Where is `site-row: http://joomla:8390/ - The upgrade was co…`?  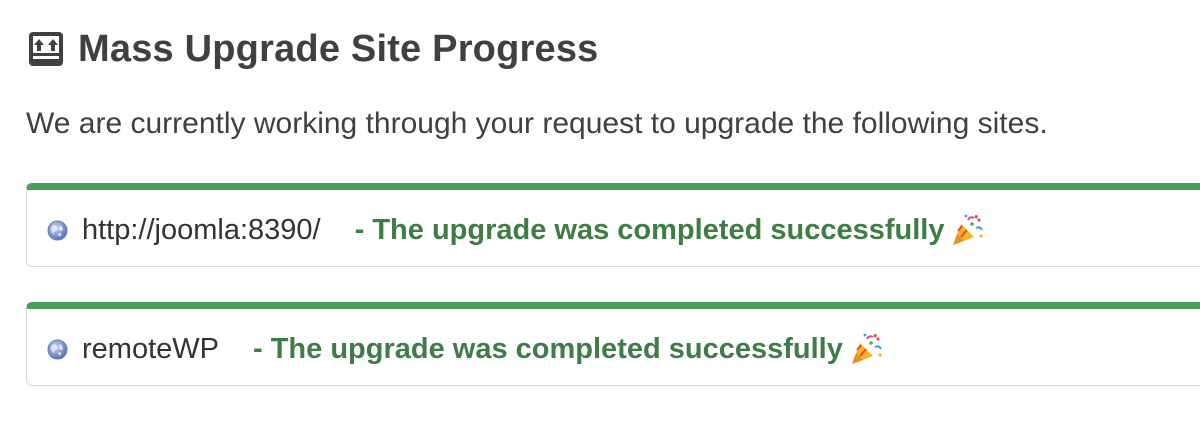
site-row: http://joomla:8390/ - The upgrade was co… is located at coordinates (516, 230).